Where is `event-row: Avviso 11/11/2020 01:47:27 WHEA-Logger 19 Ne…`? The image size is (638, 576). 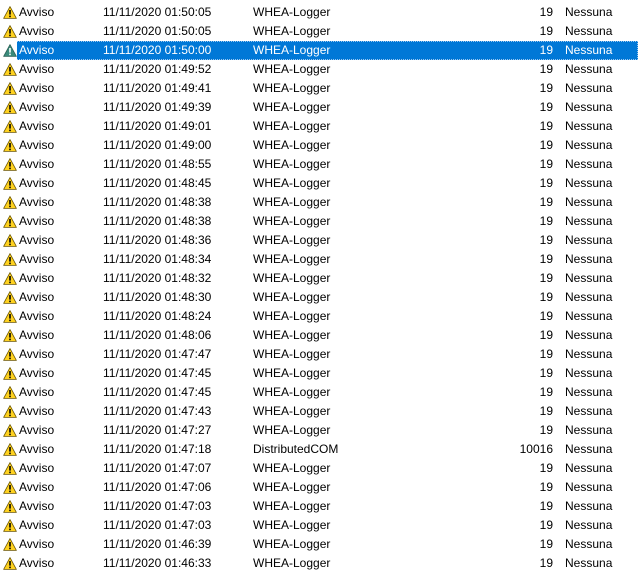 event-row: Avviso 11/11/2020 01:47:27 WHEA-Logger 19 Ne… is located at coordinates (319, 430).